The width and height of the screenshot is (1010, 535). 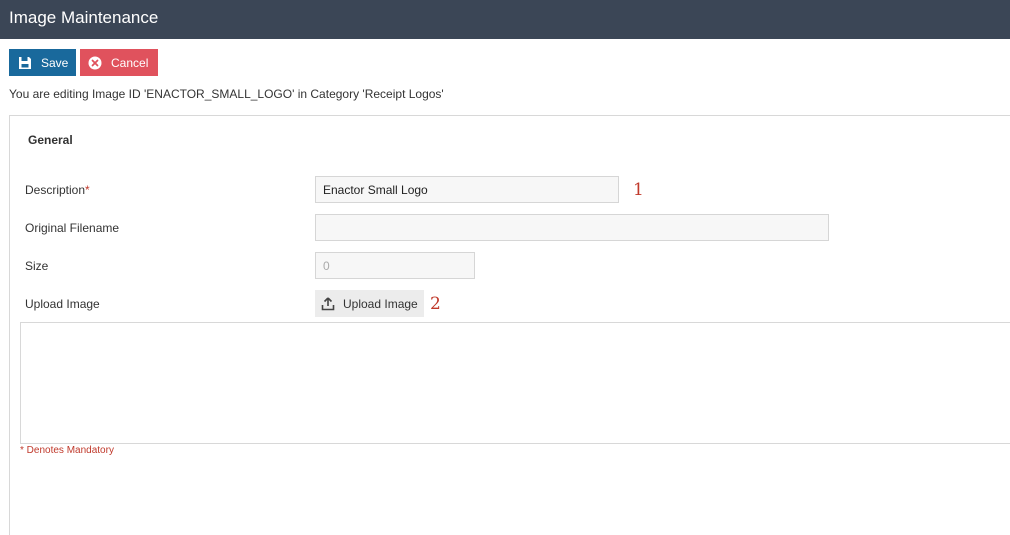 I want to click on save-button-label: Save, so click(x=55, y=62).